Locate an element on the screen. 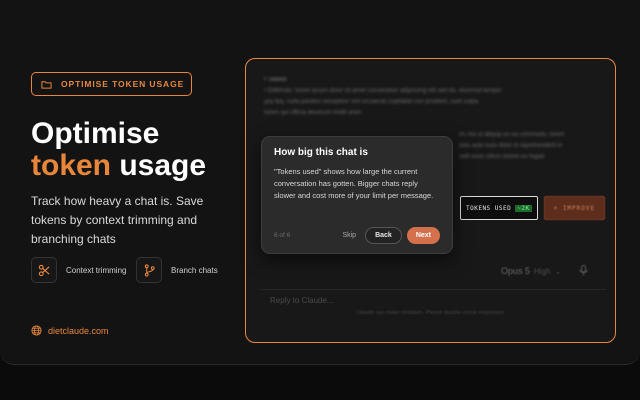  feature-badge: OPTIMISE TOKEN USAGE is located at coordinates (111, 84).